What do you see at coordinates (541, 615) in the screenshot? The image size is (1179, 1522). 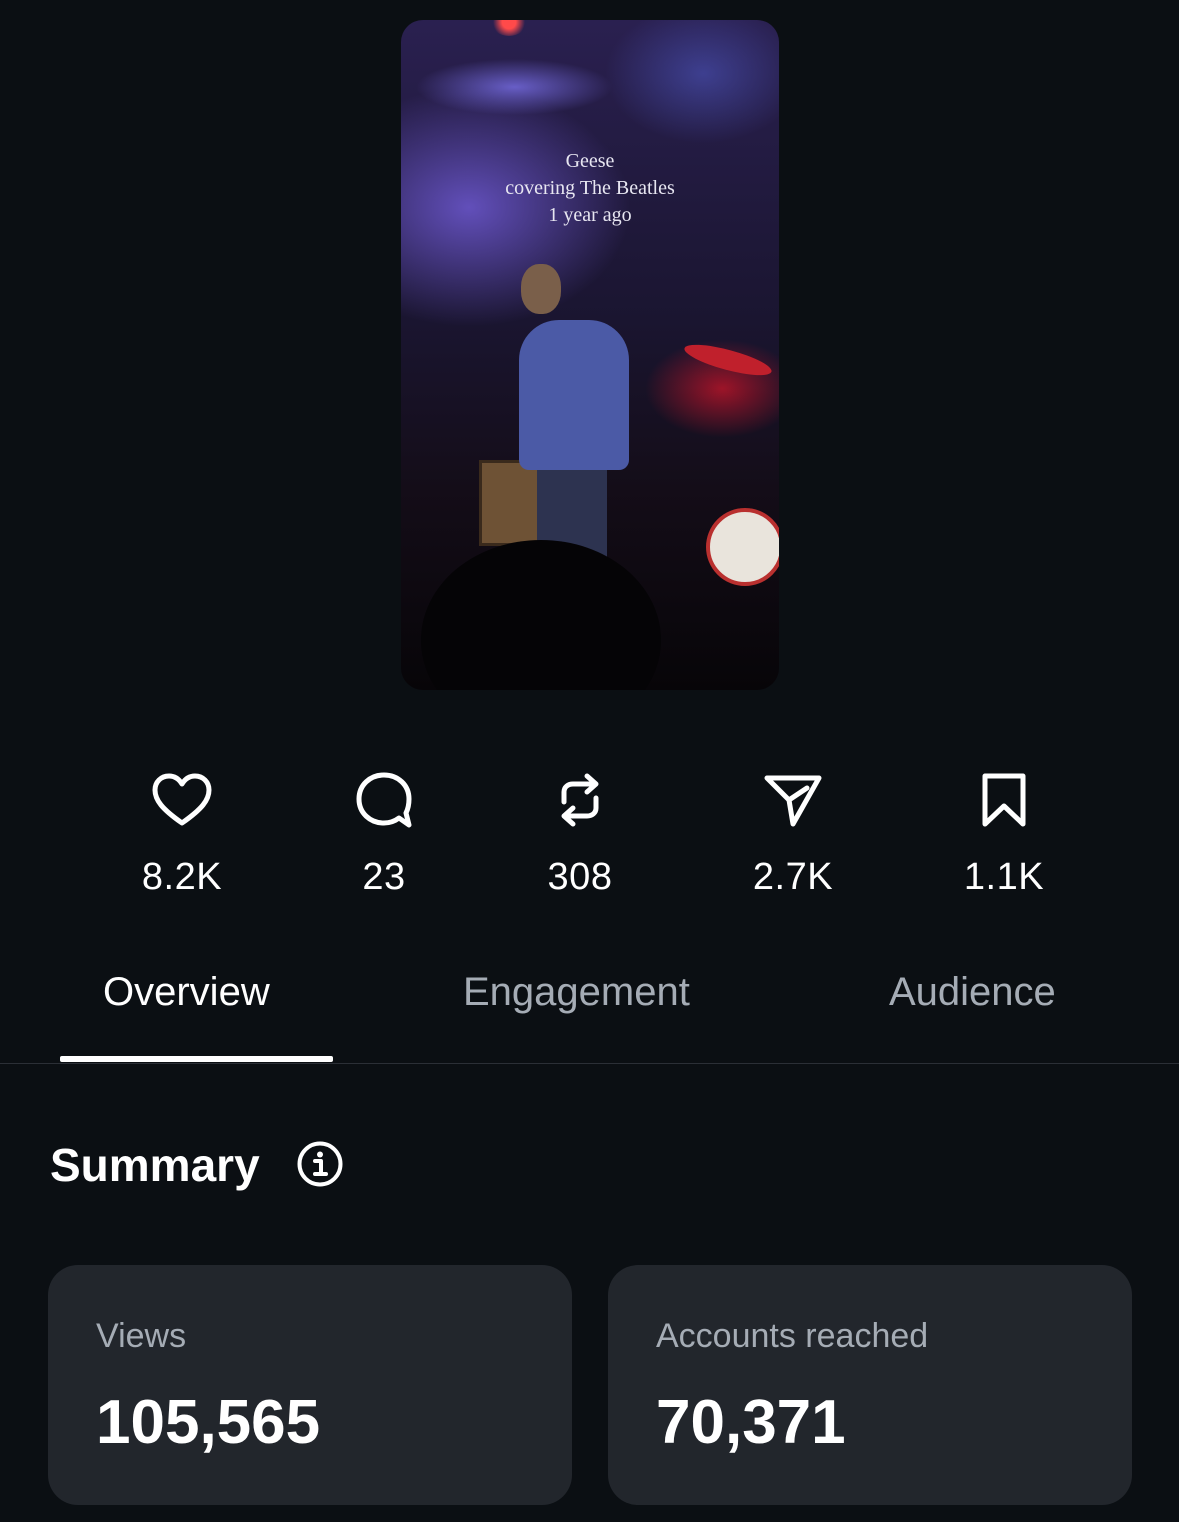 I see `crowd-silhouette` at bounding box center [541, 615].